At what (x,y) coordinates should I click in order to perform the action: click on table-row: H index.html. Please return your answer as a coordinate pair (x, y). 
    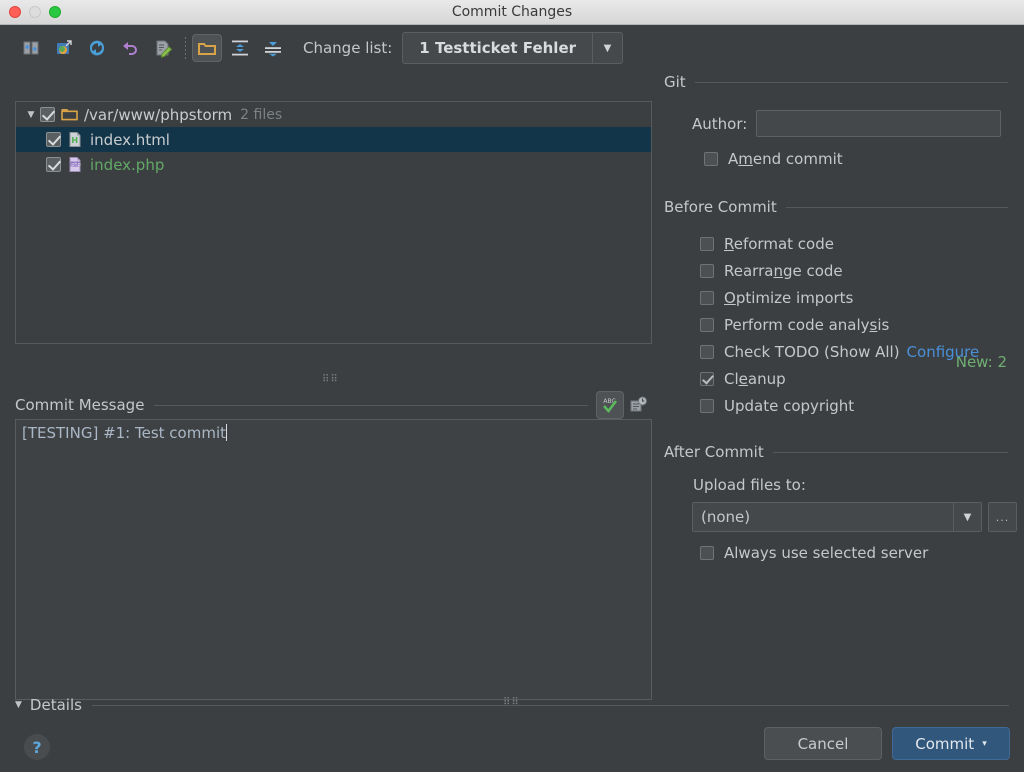
    Looking at the image, I should click on (333, 139).